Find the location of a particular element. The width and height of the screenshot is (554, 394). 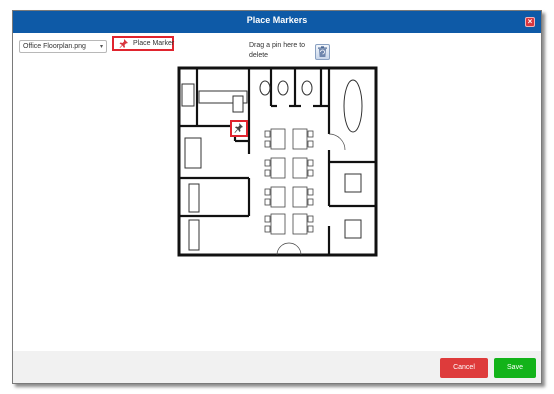

place-marker-button: Place Marker is located at coordinates (143, 43).